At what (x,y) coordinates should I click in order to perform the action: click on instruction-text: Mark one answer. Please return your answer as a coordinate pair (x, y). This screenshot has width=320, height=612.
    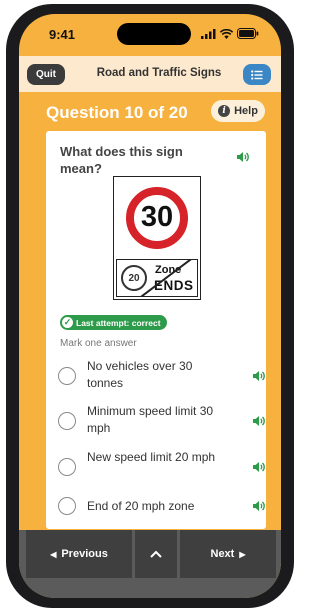
    Looking at the image, I should click on (98, 343).